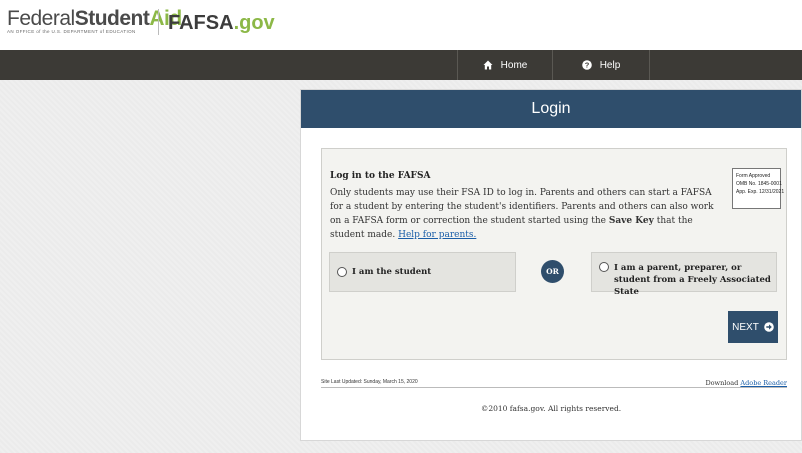 The width and height of the screenshot is (802, 453). I want to click on parent-radio, so click(604, 267).